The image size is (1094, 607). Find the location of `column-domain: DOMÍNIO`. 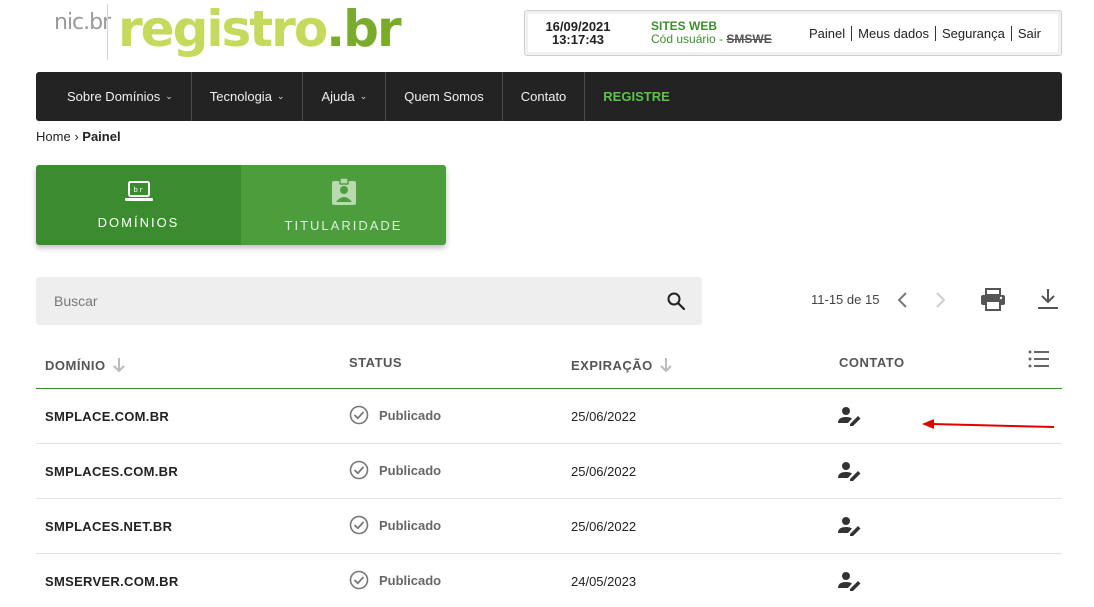

column-domain: DOMÍNIO is located at coordinates (85, 365).